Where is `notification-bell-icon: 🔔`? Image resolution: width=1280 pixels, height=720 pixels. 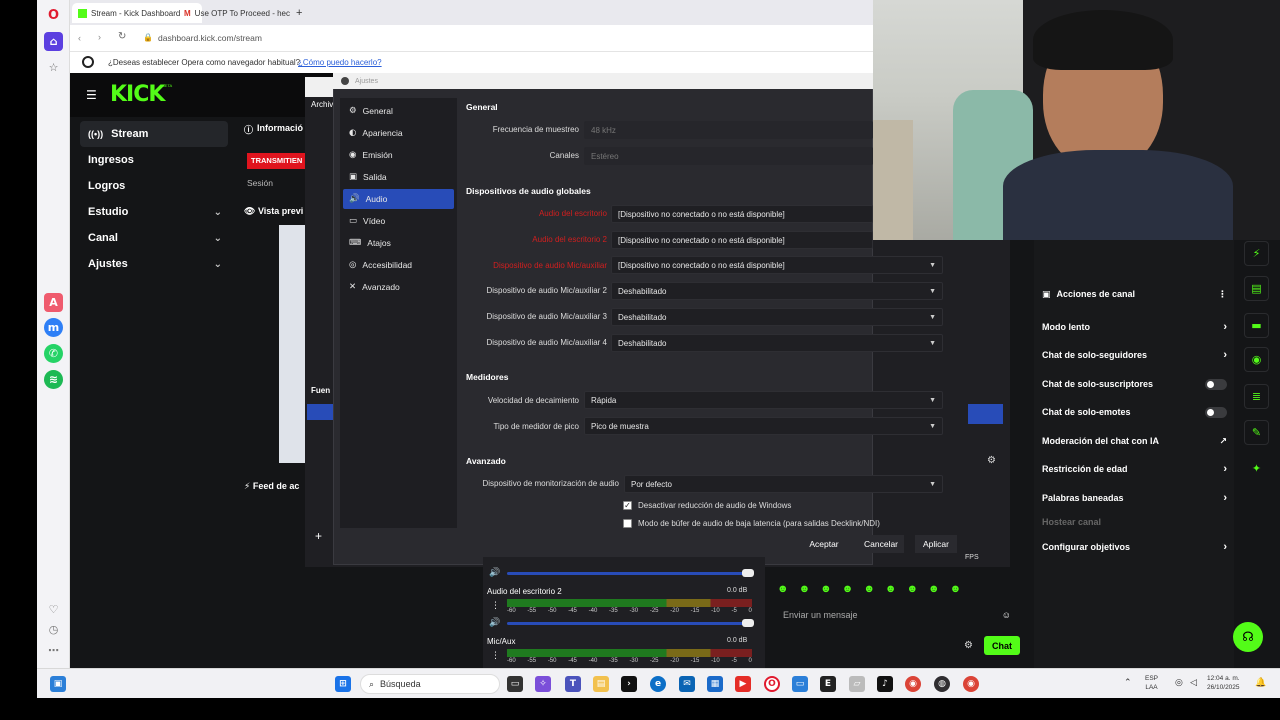 notification-bell-icon: 🔔 is located at coordinates (1260, 682).